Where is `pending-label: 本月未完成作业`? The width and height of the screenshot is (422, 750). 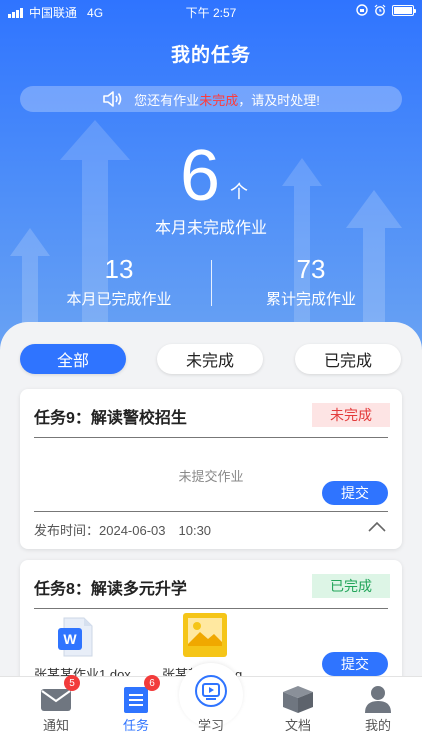
pending-label: 本月未完成作业 is located at coordinates (210, 228).